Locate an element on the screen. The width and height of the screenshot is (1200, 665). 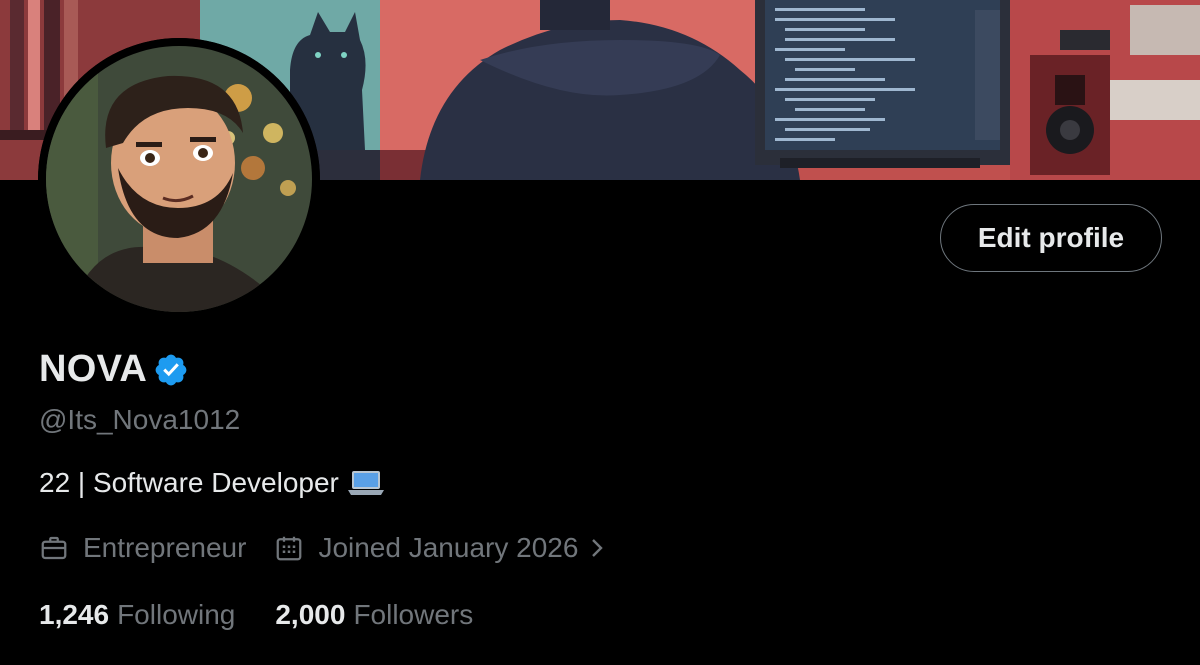
joined-item: Joined January 2026 is located at coordinates (441, 548).